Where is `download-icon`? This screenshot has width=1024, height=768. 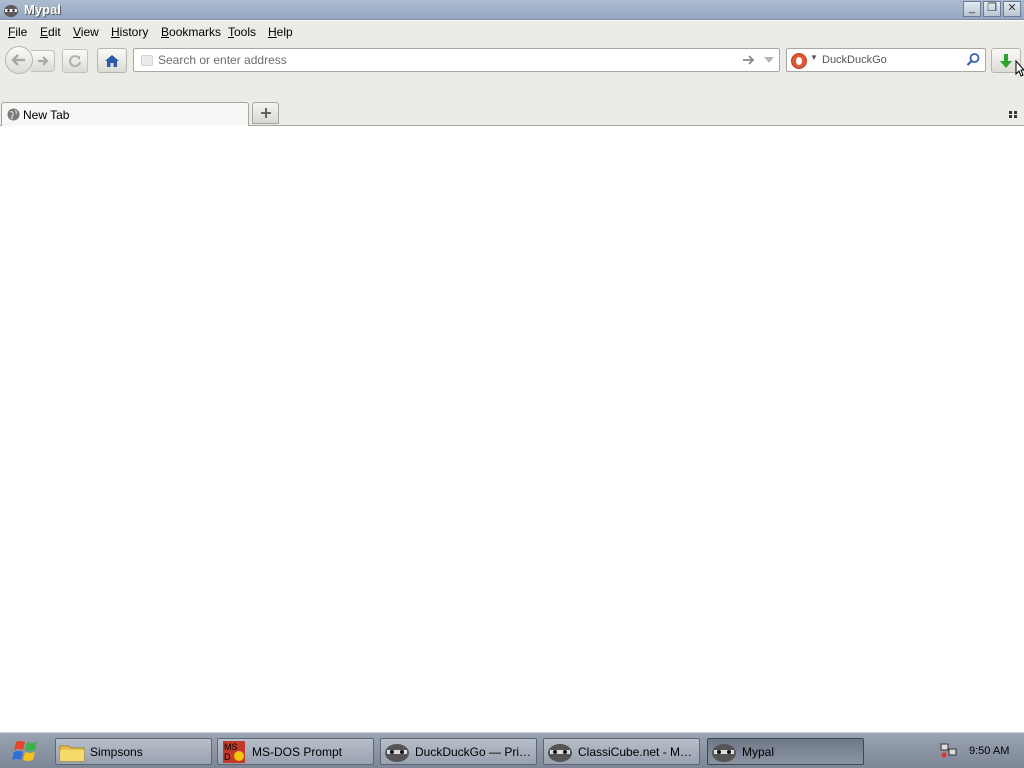 download-icon is located at coordinates (1006, 60).